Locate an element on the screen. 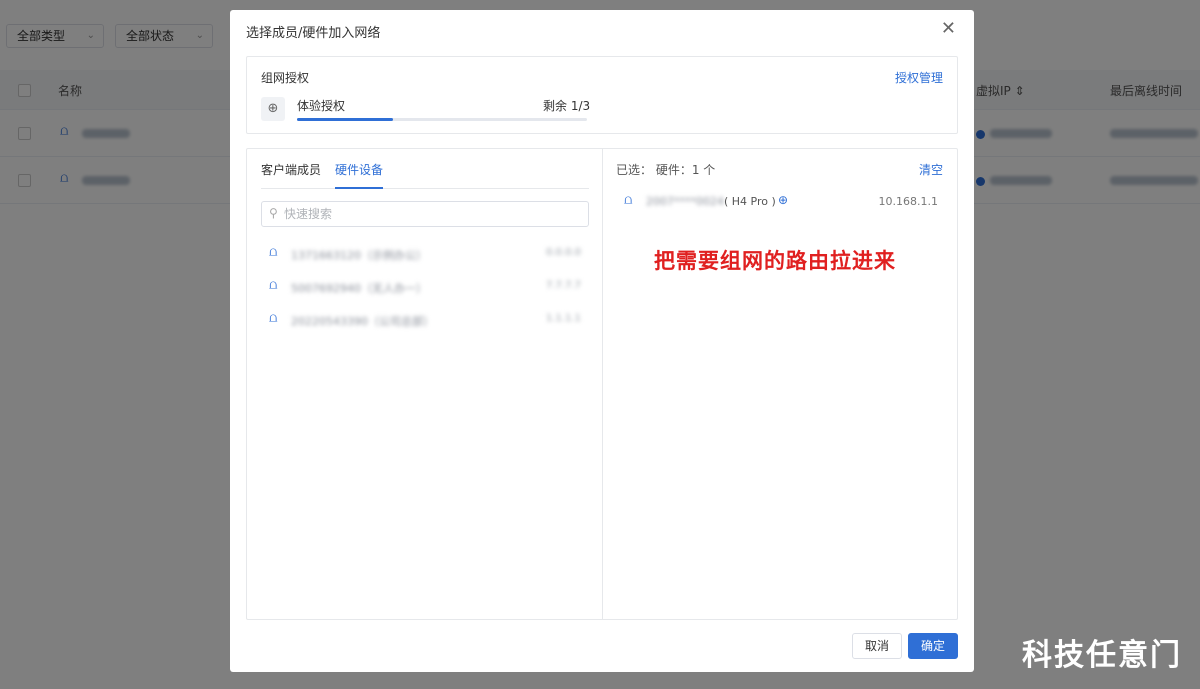 This screenshot has height=689, width=1200. close-icon: ✕ is located at coordinates (948, 28).